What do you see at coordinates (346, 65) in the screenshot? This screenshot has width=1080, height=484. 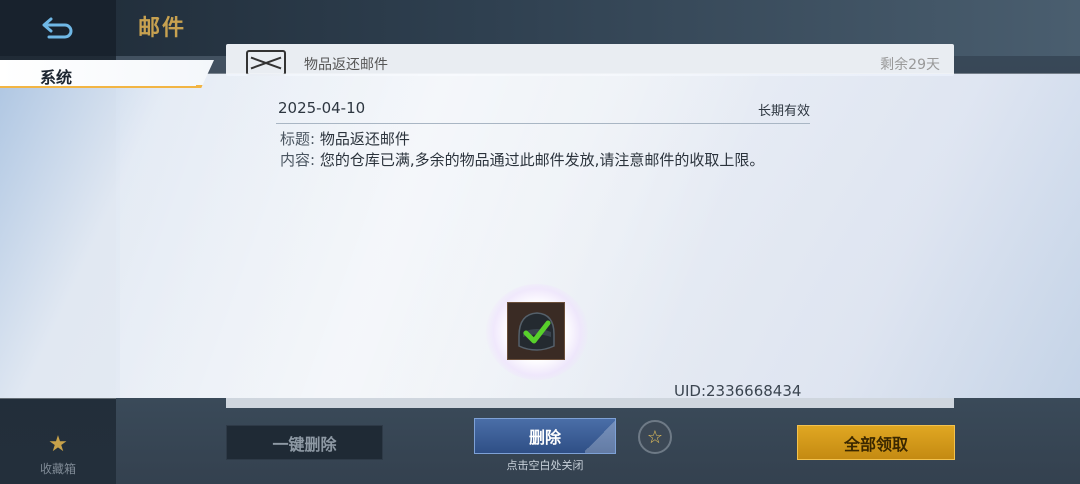 I see `mail-row-title: 物品返还邮件` at bounding box center [346, 65].